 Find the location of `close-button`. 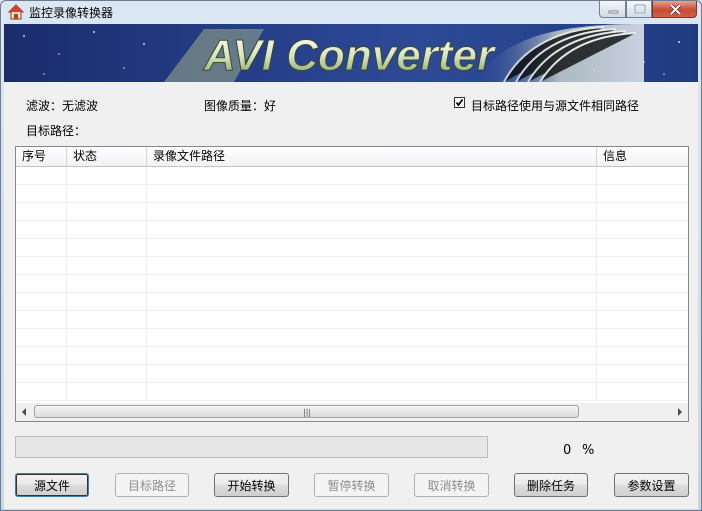

close-button is located at coordinates (674, 9).